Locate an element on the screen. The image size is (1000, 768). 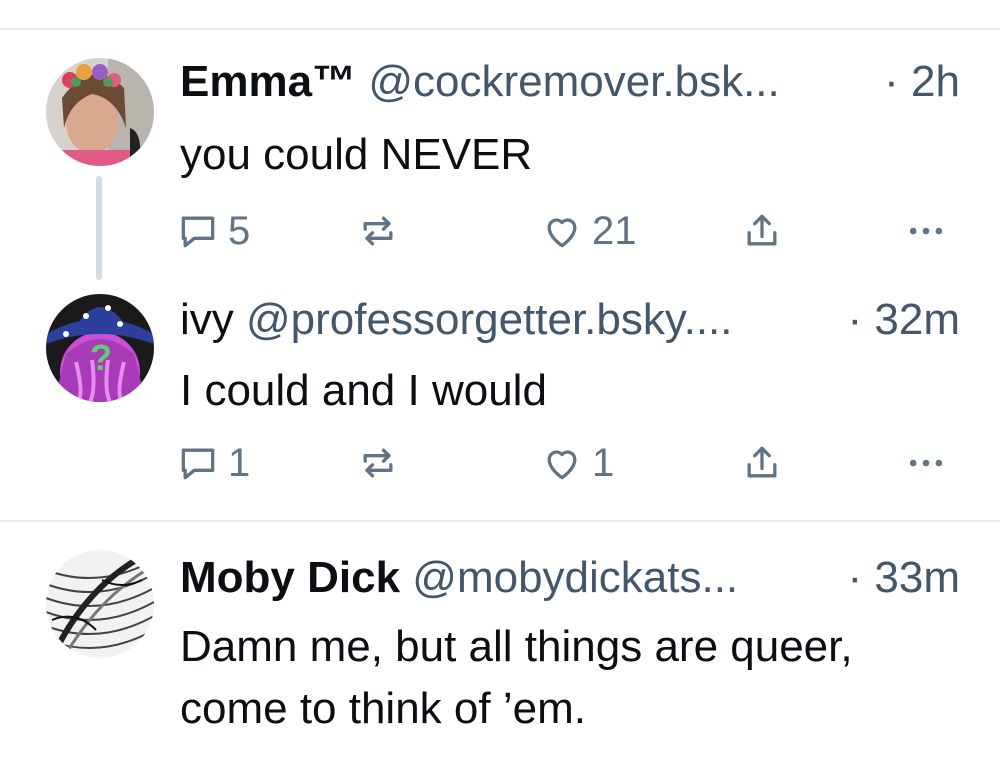
post-actions: 1 1 is located at coordinates (571, 463).